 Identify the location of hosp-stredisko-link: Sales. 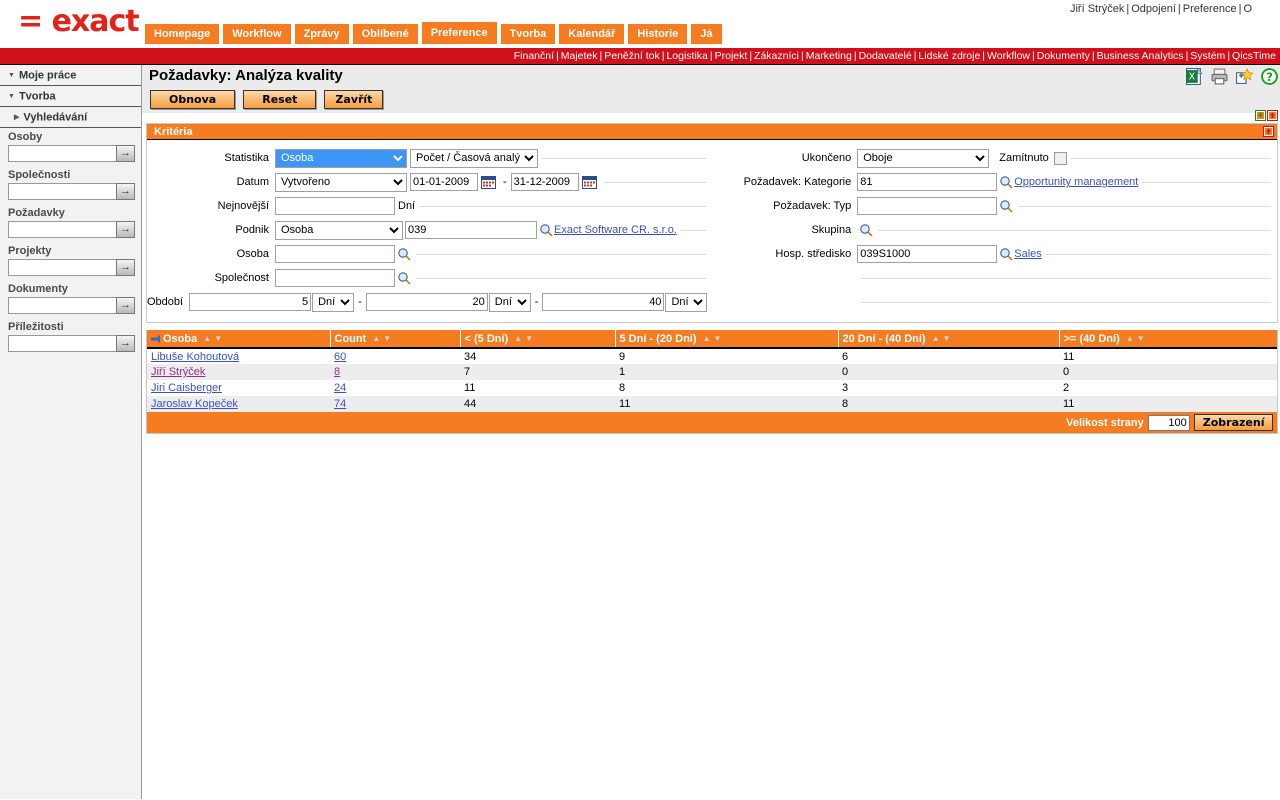
(1028, 254).